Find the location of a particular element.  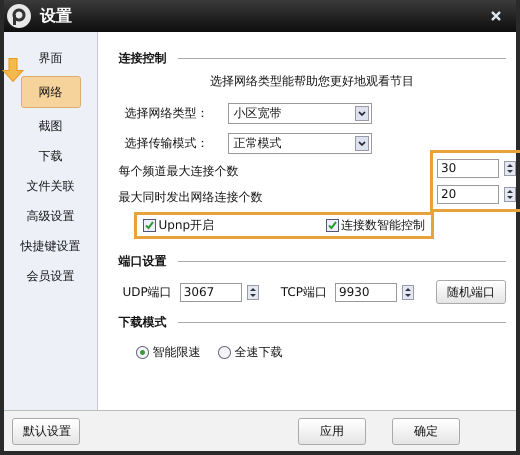

dialog-button: 确定 is located at coordinates (426, 431).